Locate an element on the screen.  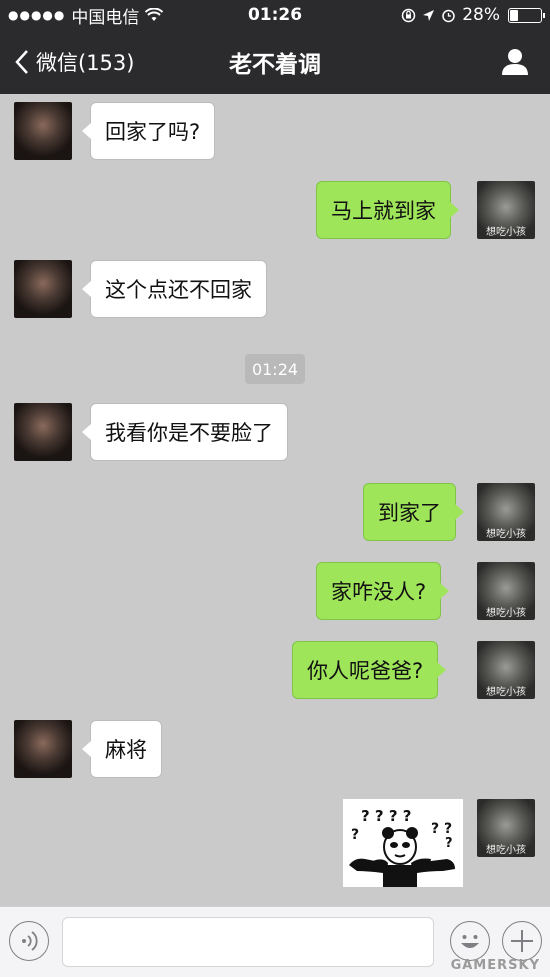
time-divider: 01:24 is located at coordinates (275, 369).